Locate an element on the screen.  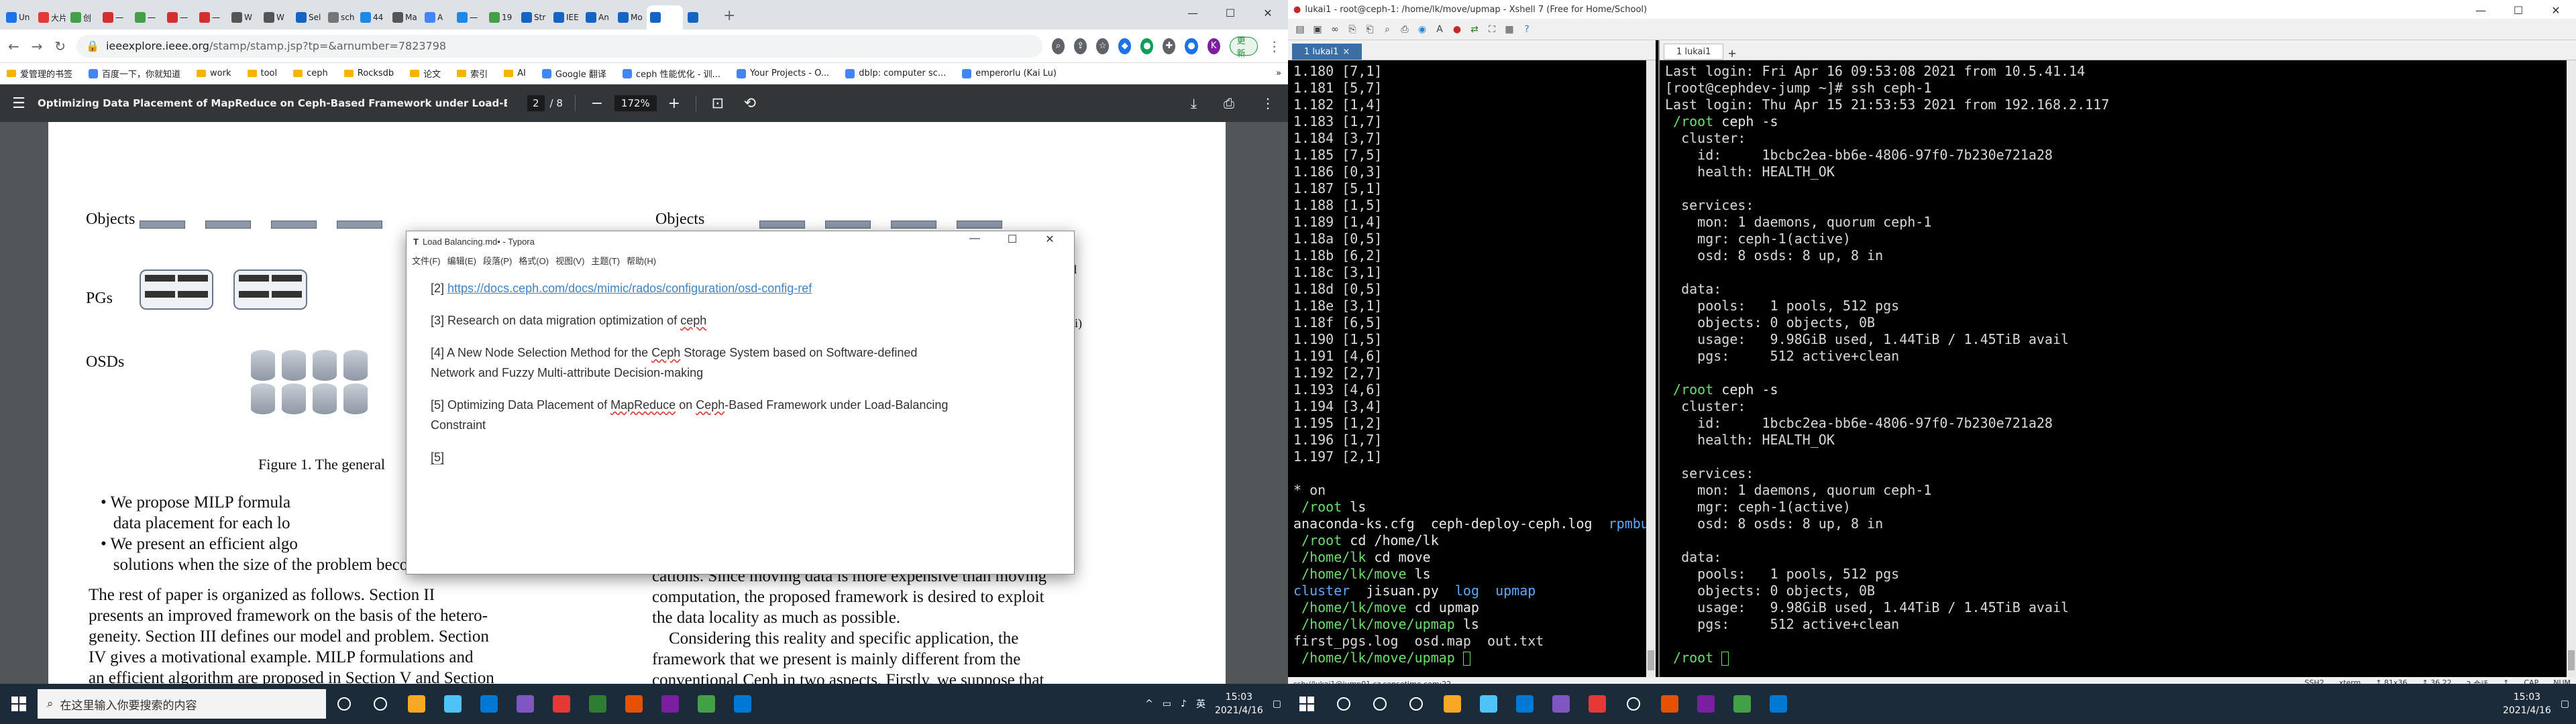
rotate-icon: ⟲ is located at coordinates (750, 103).